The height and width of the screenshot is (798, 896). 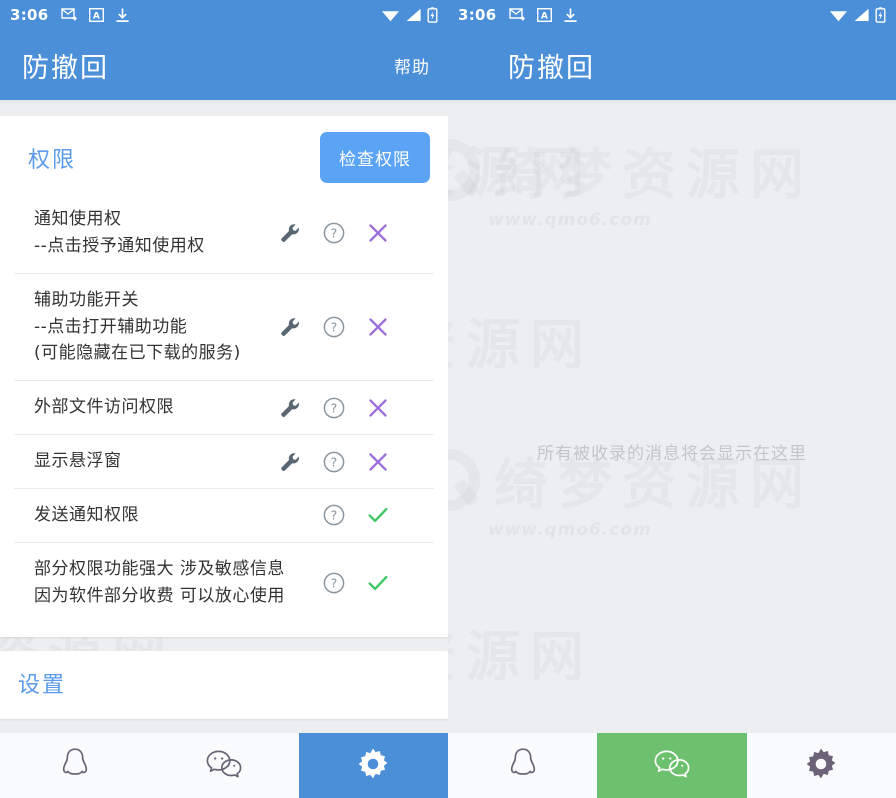 I want to click on status-time: 3:06, so click(x=477, y=15).